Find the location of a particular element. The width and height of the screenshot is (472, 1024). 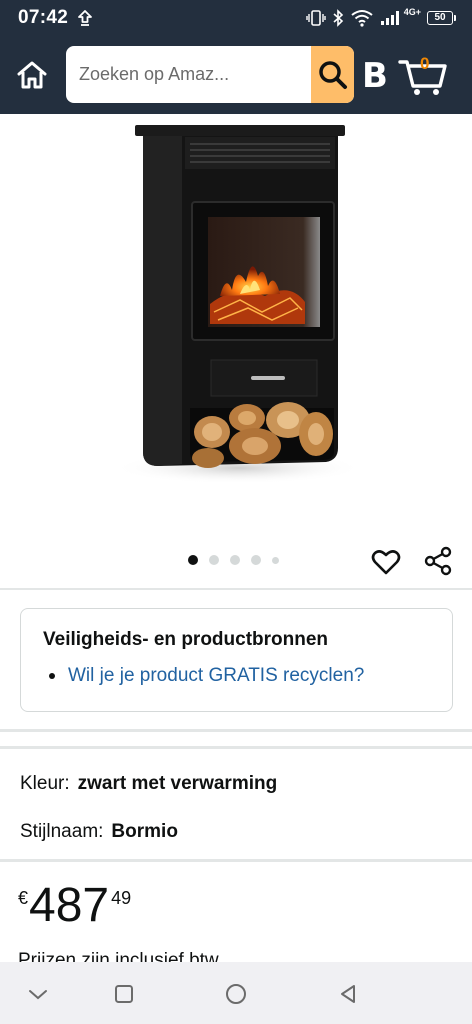

chevron-down-icon is located at coordinates (38, 995).